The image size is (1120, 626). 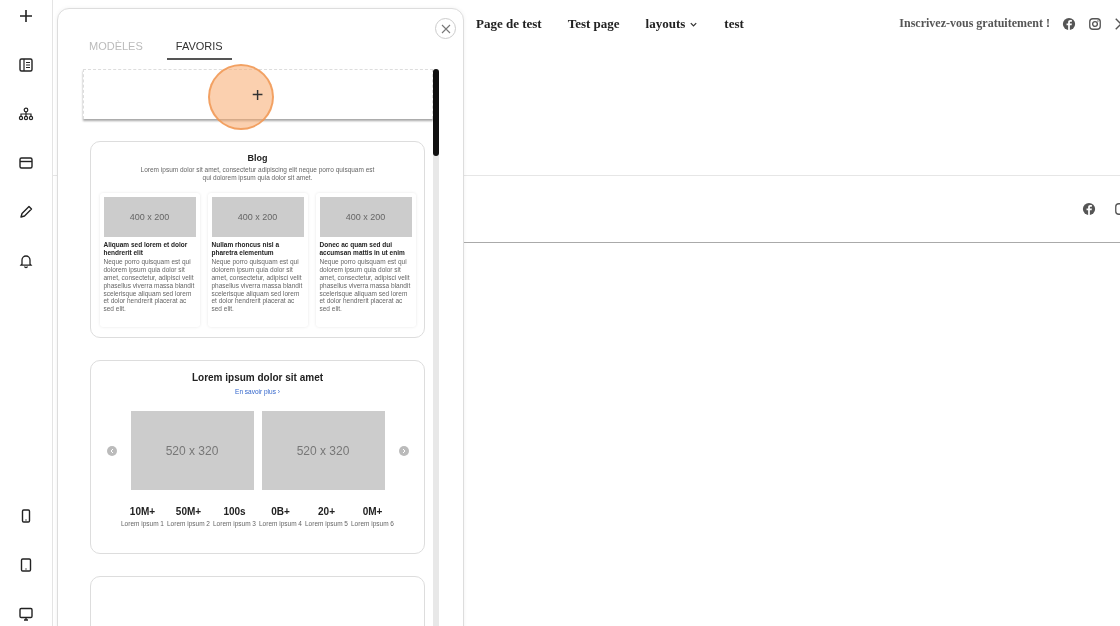 I want to click on stat-value: 0M+, so click(x=372, y=511).